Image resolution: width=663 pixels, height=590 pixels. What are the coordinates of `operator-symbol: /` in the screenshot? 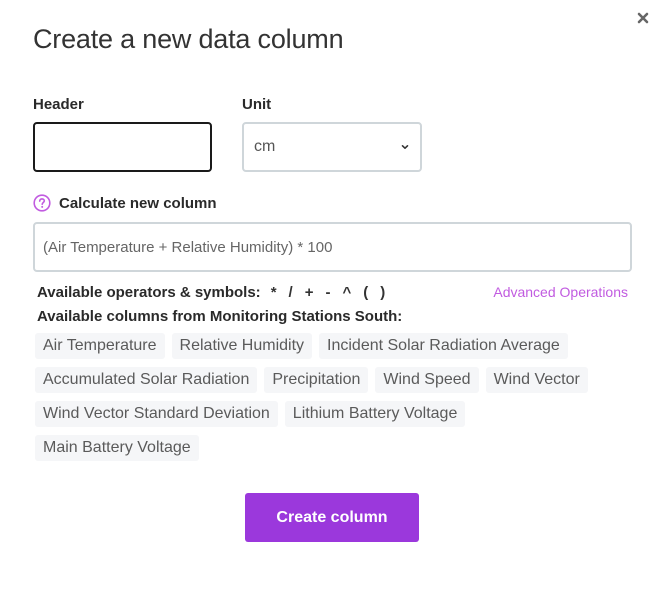 It's located at (290, 292).